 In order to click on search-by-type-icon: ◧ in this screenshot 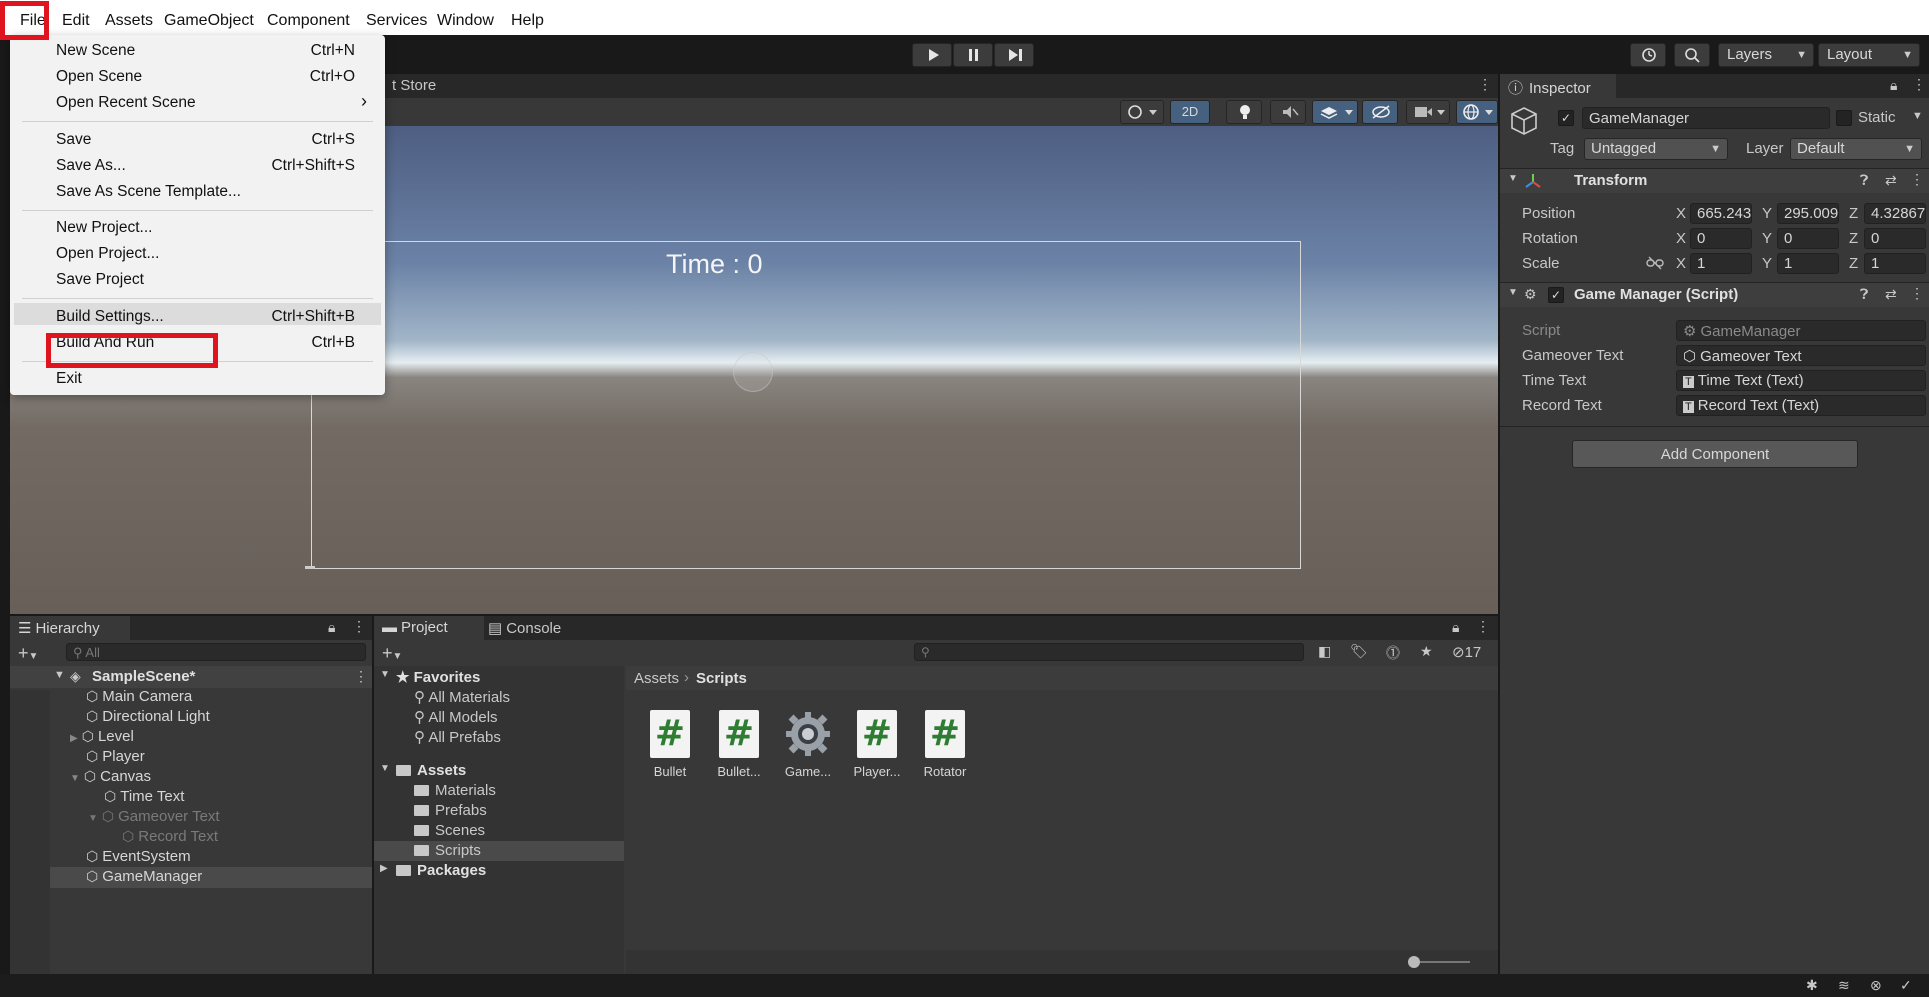, I will do `click(1324, 651)`.